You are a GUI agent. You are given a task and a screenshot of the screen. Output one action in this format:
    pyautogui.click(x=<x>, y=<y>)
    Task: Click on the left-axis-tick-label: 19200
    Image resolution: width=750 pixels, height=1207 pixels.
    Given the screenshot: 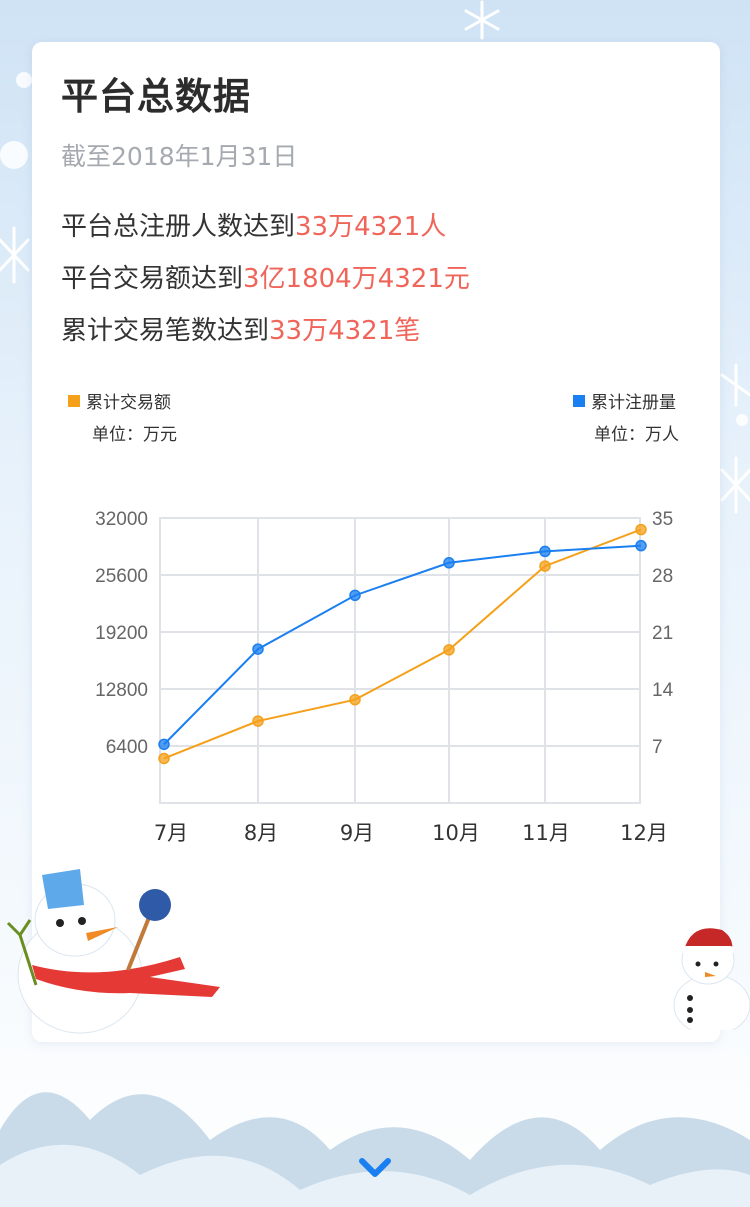 What is the action you would take?
    pyautogui.click(x=121, y=633)
    